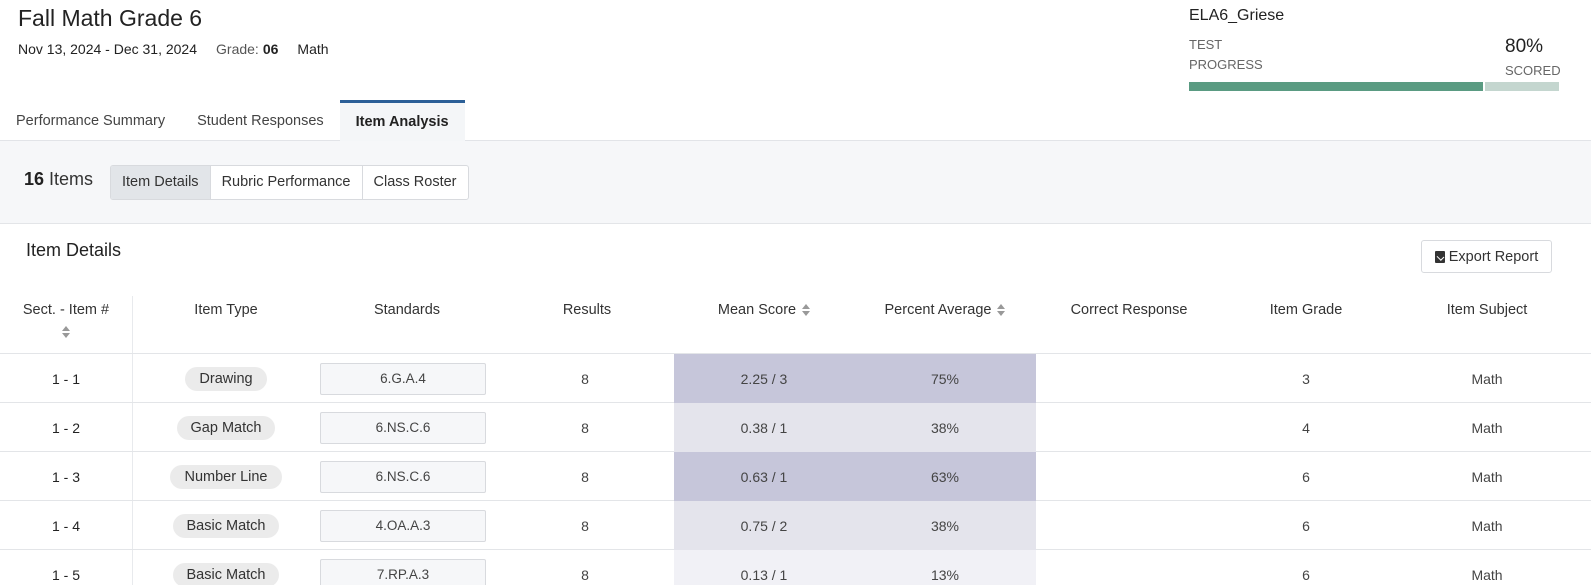  Describe the element at coordinates (226, 310) in the screenshot. I see `header-item-type: Item Type` at that location.